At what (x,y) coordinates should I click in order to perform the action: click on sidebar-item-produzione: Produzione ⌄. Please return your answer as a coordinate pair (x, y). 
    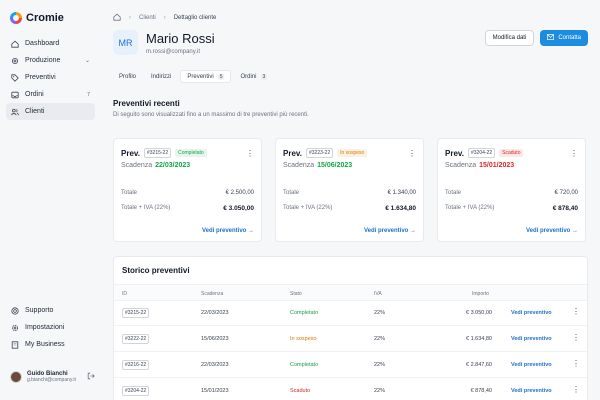
    Looking at the image, I should click on (50, 60).